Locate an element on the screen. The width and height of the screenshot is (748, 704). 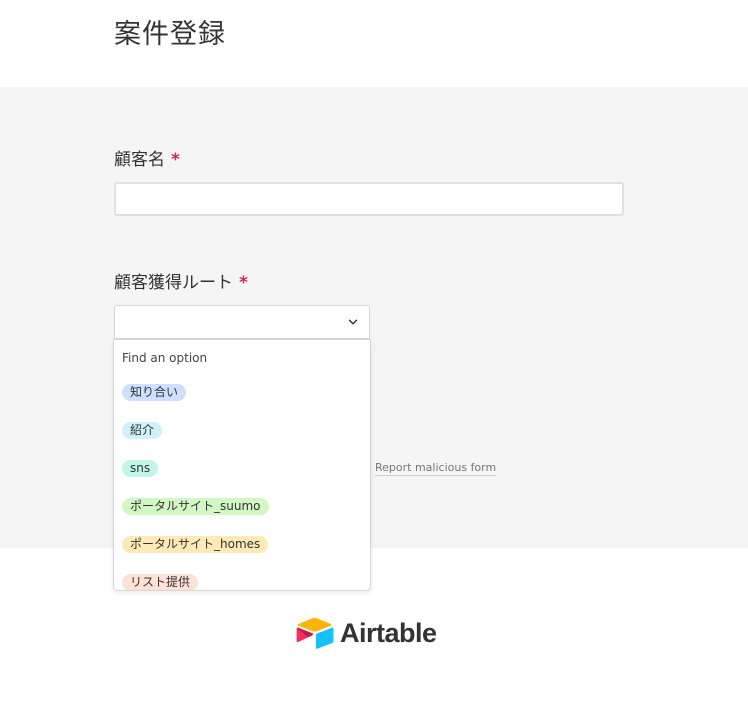
customer-name-input is located at coordinates (369, 199).